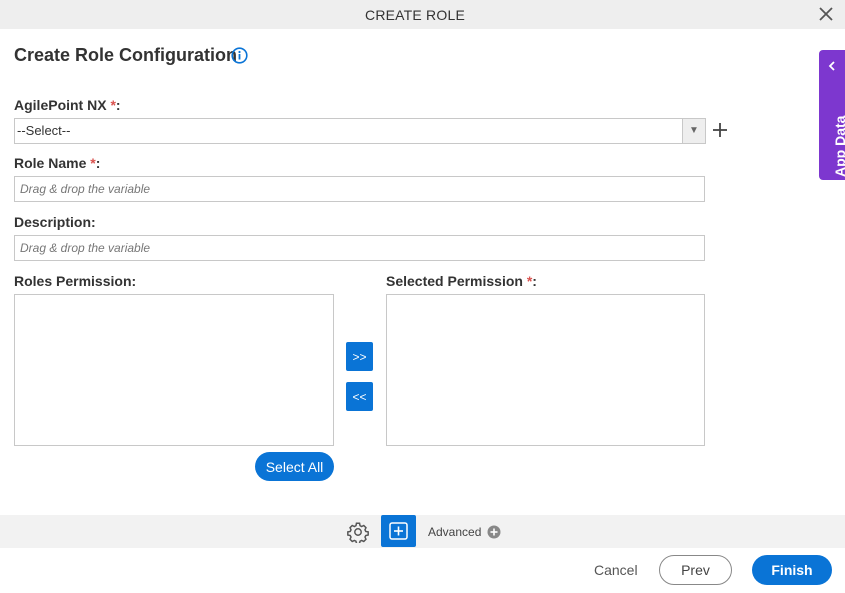 This screenshot has width=845, height=593. I want to click on agilepoint-select-value: --Select--, so click(44, 130).